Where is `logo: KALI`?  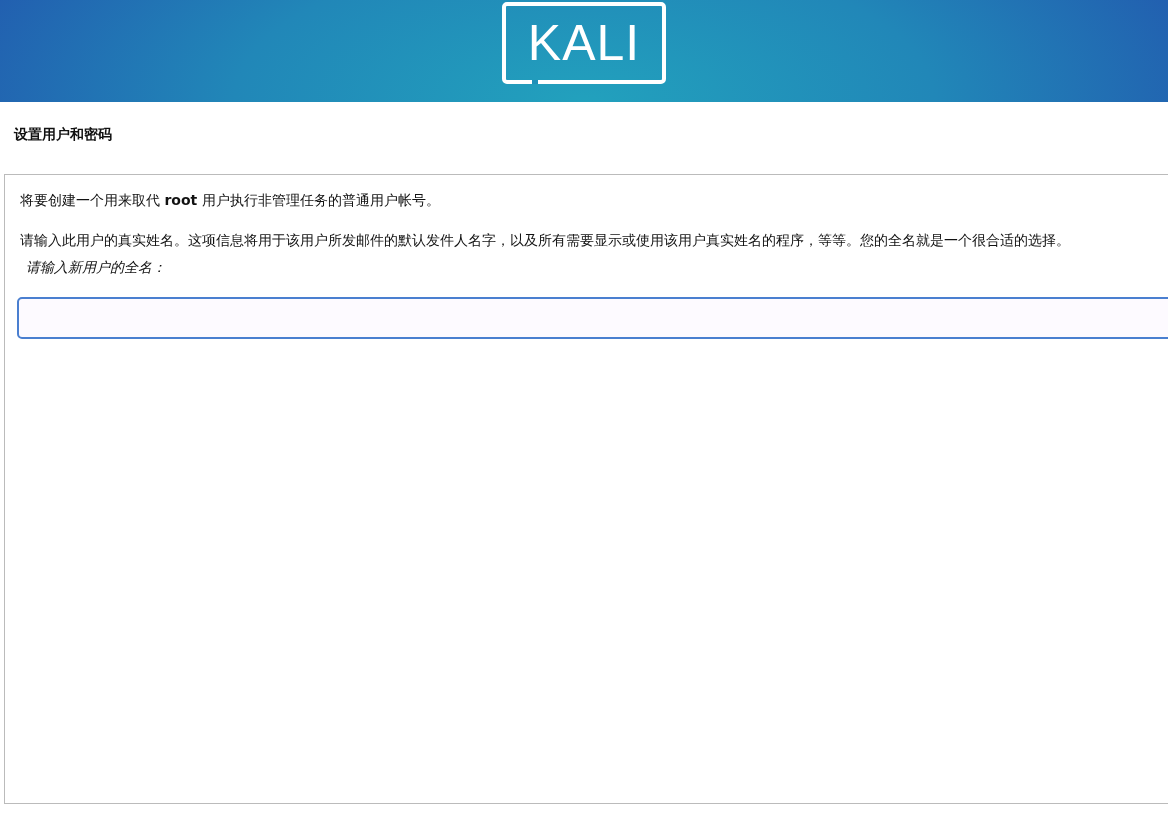 logo: KALI is located at coordinates (584, 43).